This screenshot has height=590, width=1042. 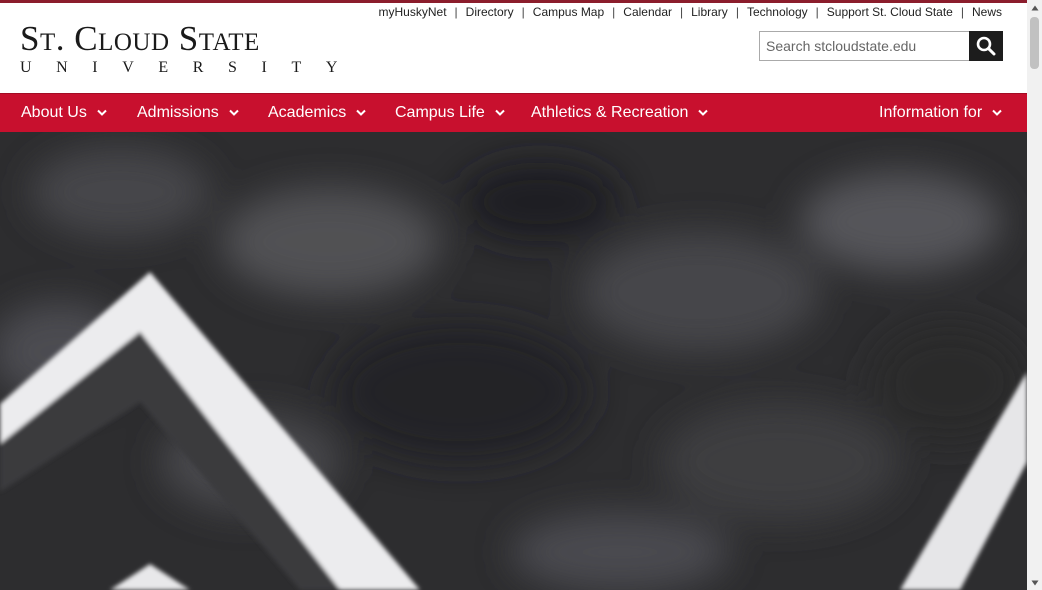 What do you see at coordinates (777, 12) in the screenshot?
I see `utility-link-technology: Technology` at bounding box center [777, 12].